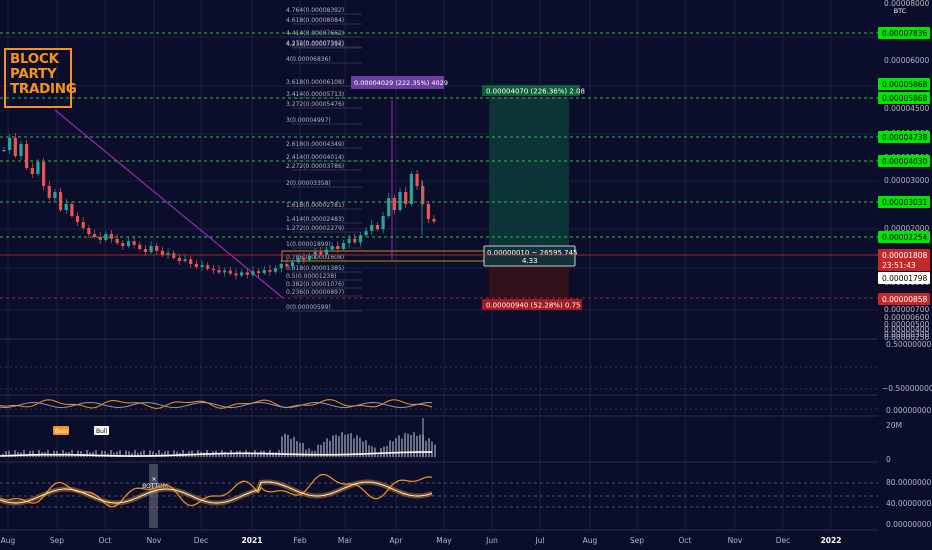 Image resolution: width=932 pixels, height=550 pixels. Describe the element at coordinates (315, 144) in the screenshot. I see `fib-label: 2.618(0.00004349)` at that location.